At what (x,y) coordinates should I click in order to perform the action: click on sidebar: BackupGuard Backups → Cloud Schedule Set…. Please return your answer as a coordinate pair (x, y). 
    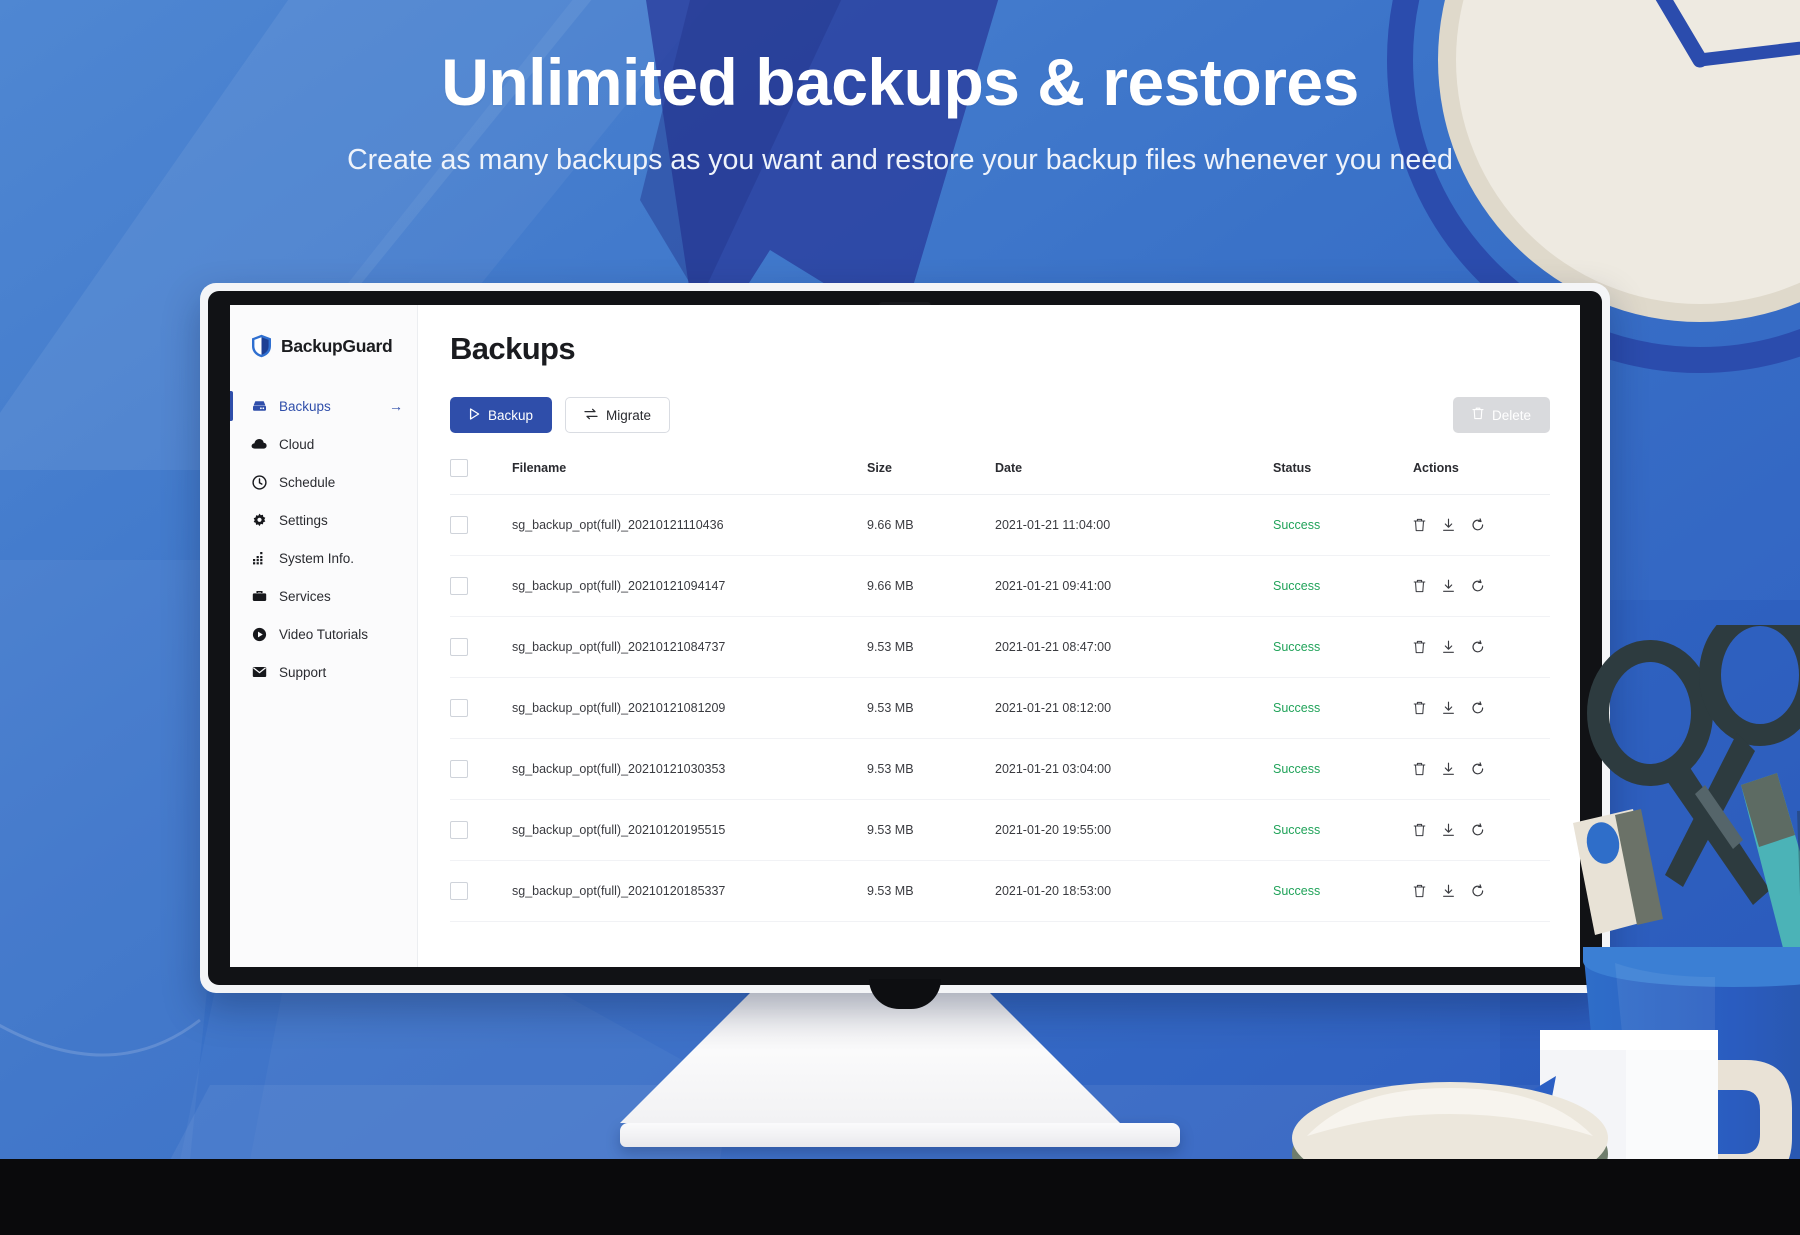
    Looking at the image, I should click on (324, 636).